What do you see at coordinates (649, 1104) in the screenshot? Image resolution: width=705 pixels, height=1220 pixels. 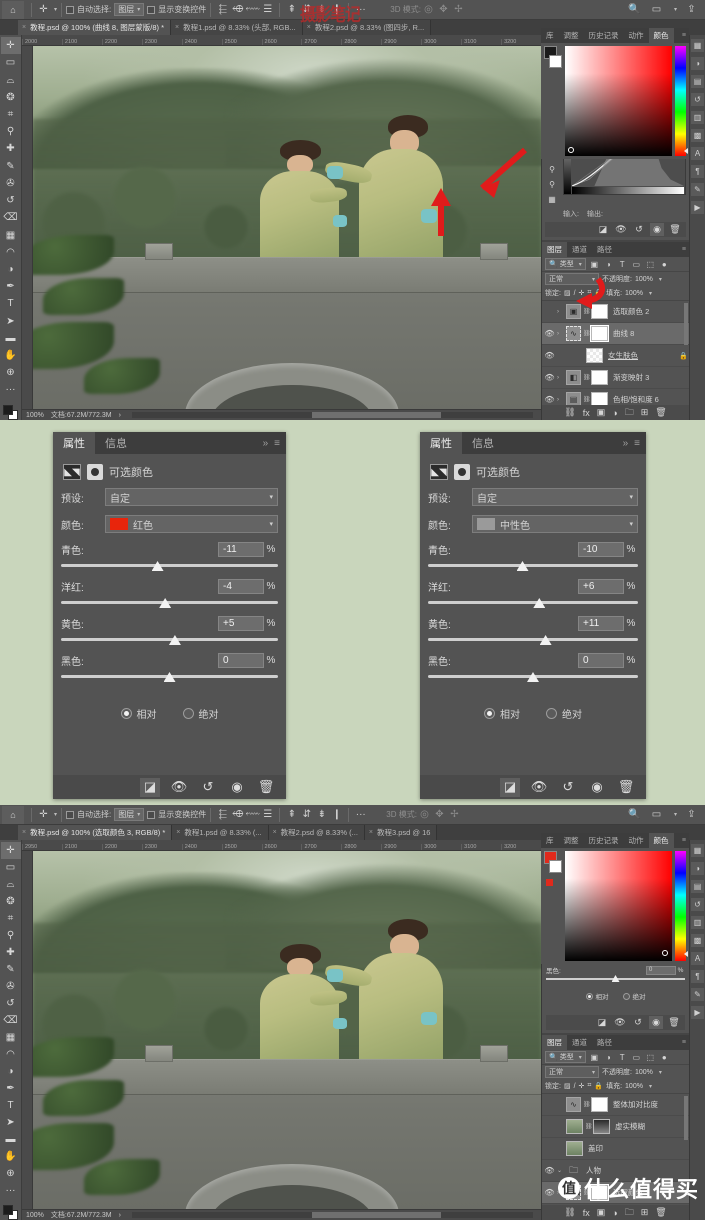 I see `layer-name: 整体加对比度` at bounding box center [649, 1104].